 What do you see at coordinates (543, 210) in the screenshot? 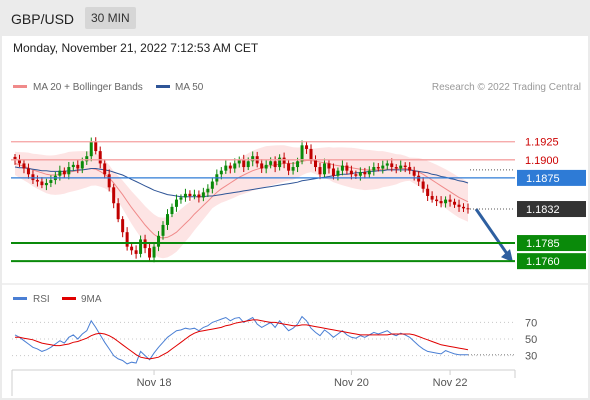
I see `level-label: 1.1832` at bounding box center [543, 210].